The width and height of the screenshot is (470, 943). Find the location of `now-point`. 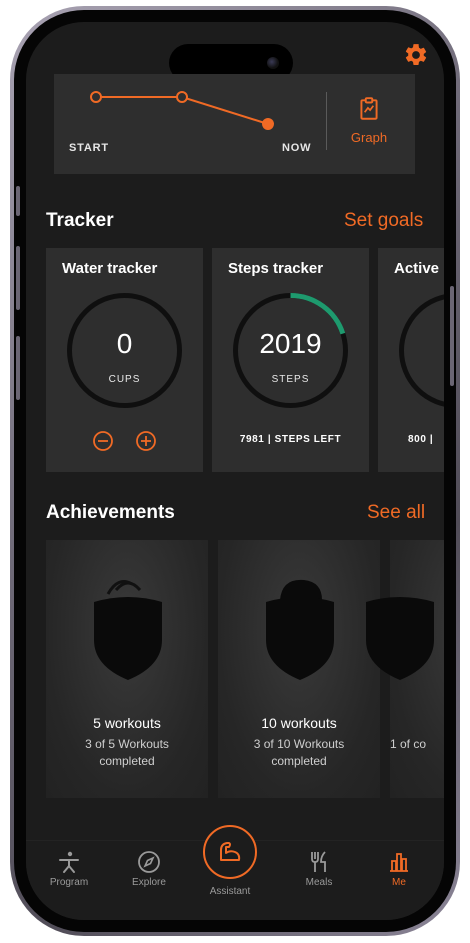

now-point is located at coordinates (268, 124).